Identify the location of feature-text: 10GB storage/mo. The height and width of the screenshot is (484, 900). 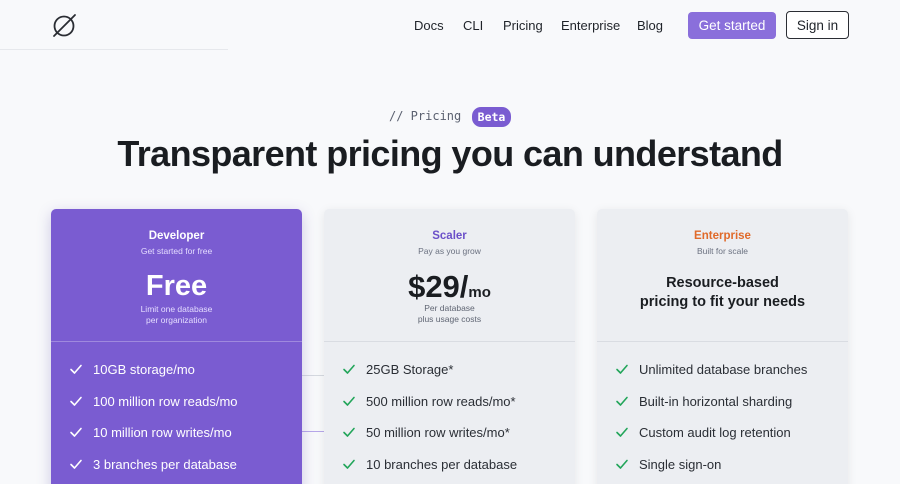
(144, 369).